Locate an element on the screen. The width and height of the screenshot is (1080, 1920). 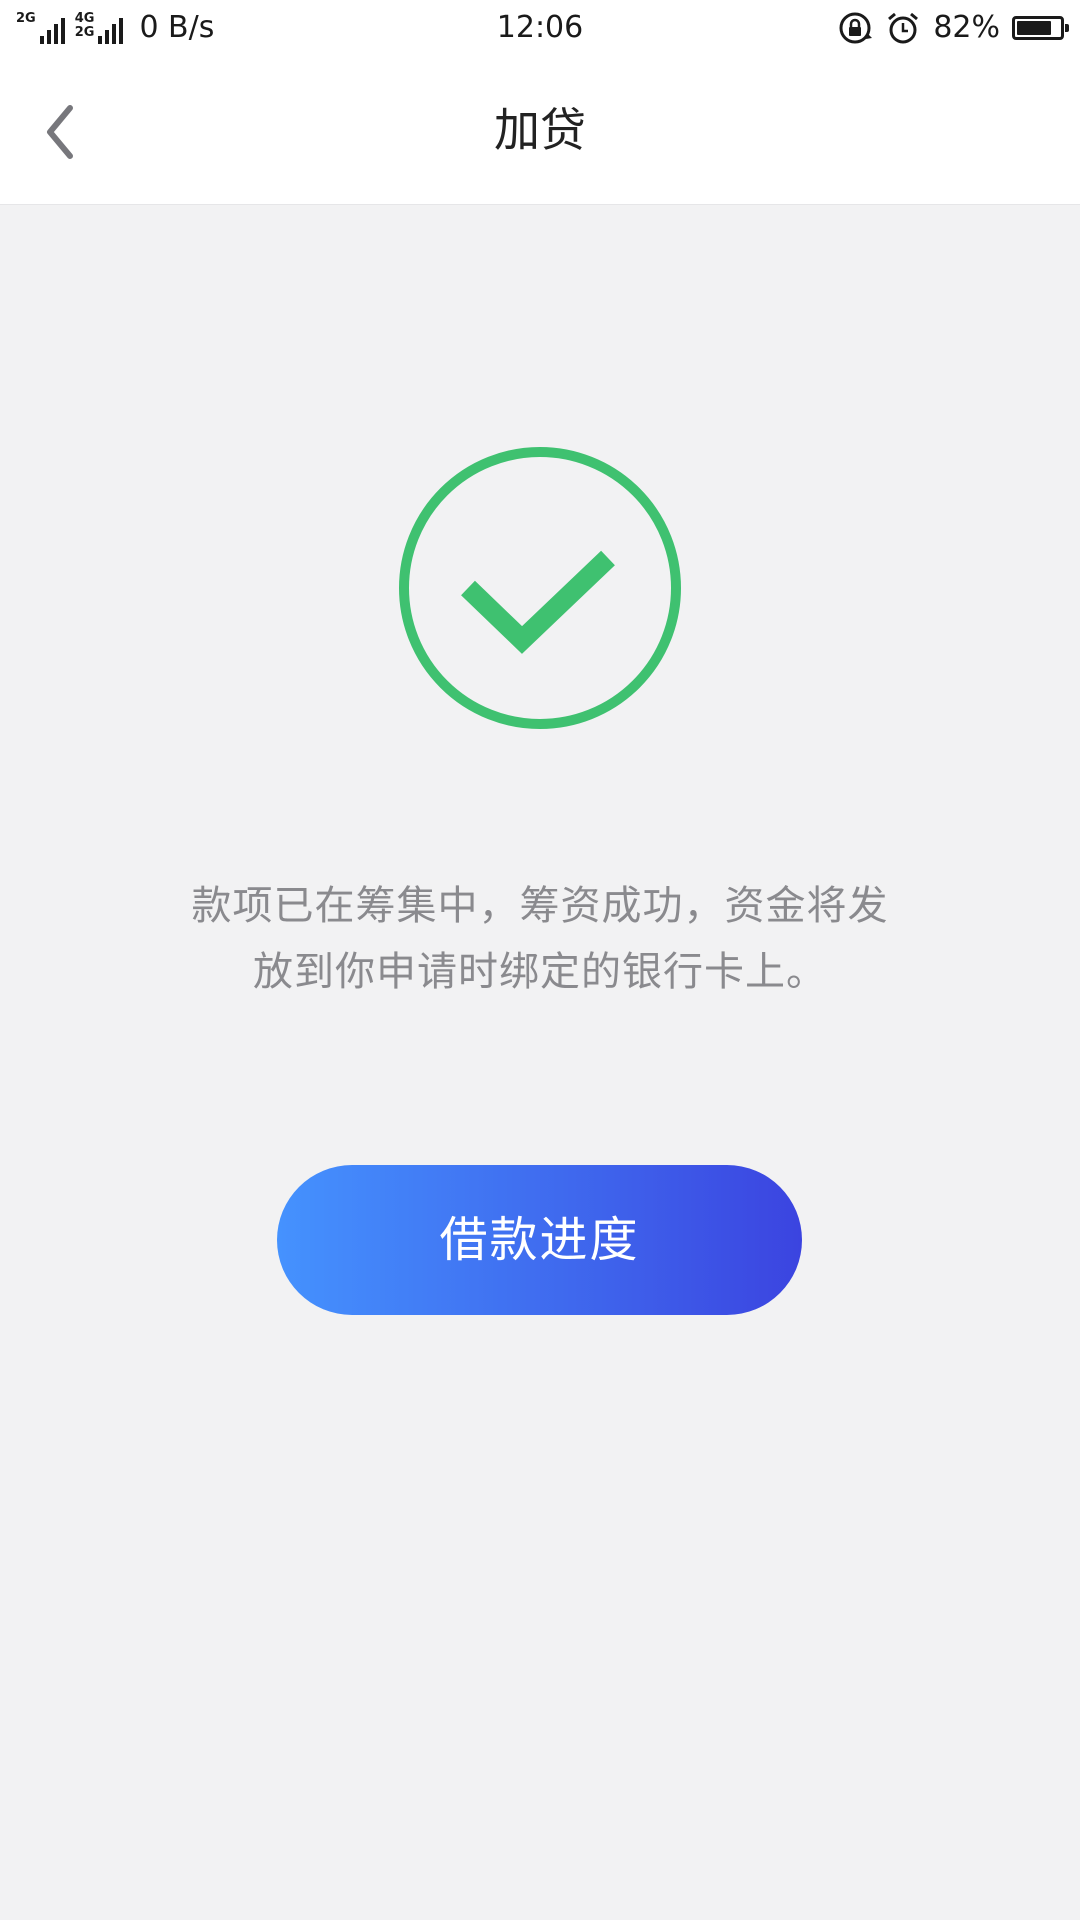
status-message: 款项已在筹集中，筹资成功，资金将发 放到你申请时绑定的银行卡上。 is located at coordinates (540, 939).